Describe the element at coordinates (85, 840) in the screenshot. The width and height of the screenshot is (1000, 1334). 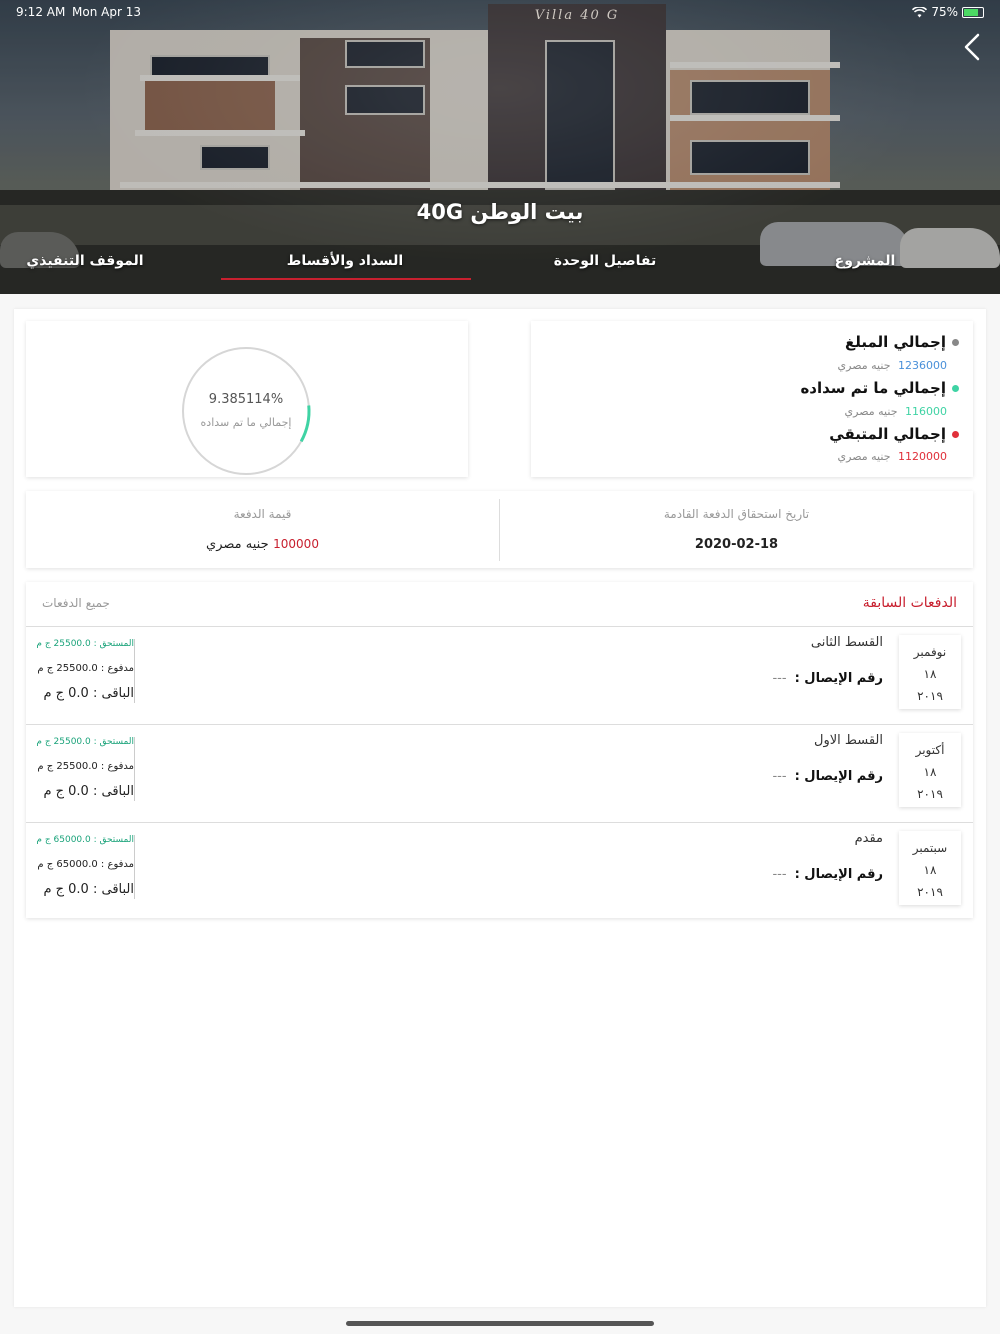
I see `amount-due: المستحق : 65000.0 ج م` at that location.